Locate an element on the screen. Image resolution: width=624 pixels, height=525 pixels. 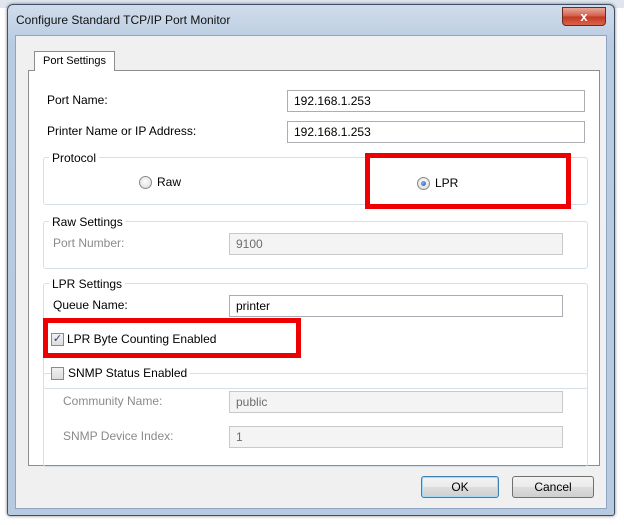
community-name-input: public is located at coordinates (396, 402).